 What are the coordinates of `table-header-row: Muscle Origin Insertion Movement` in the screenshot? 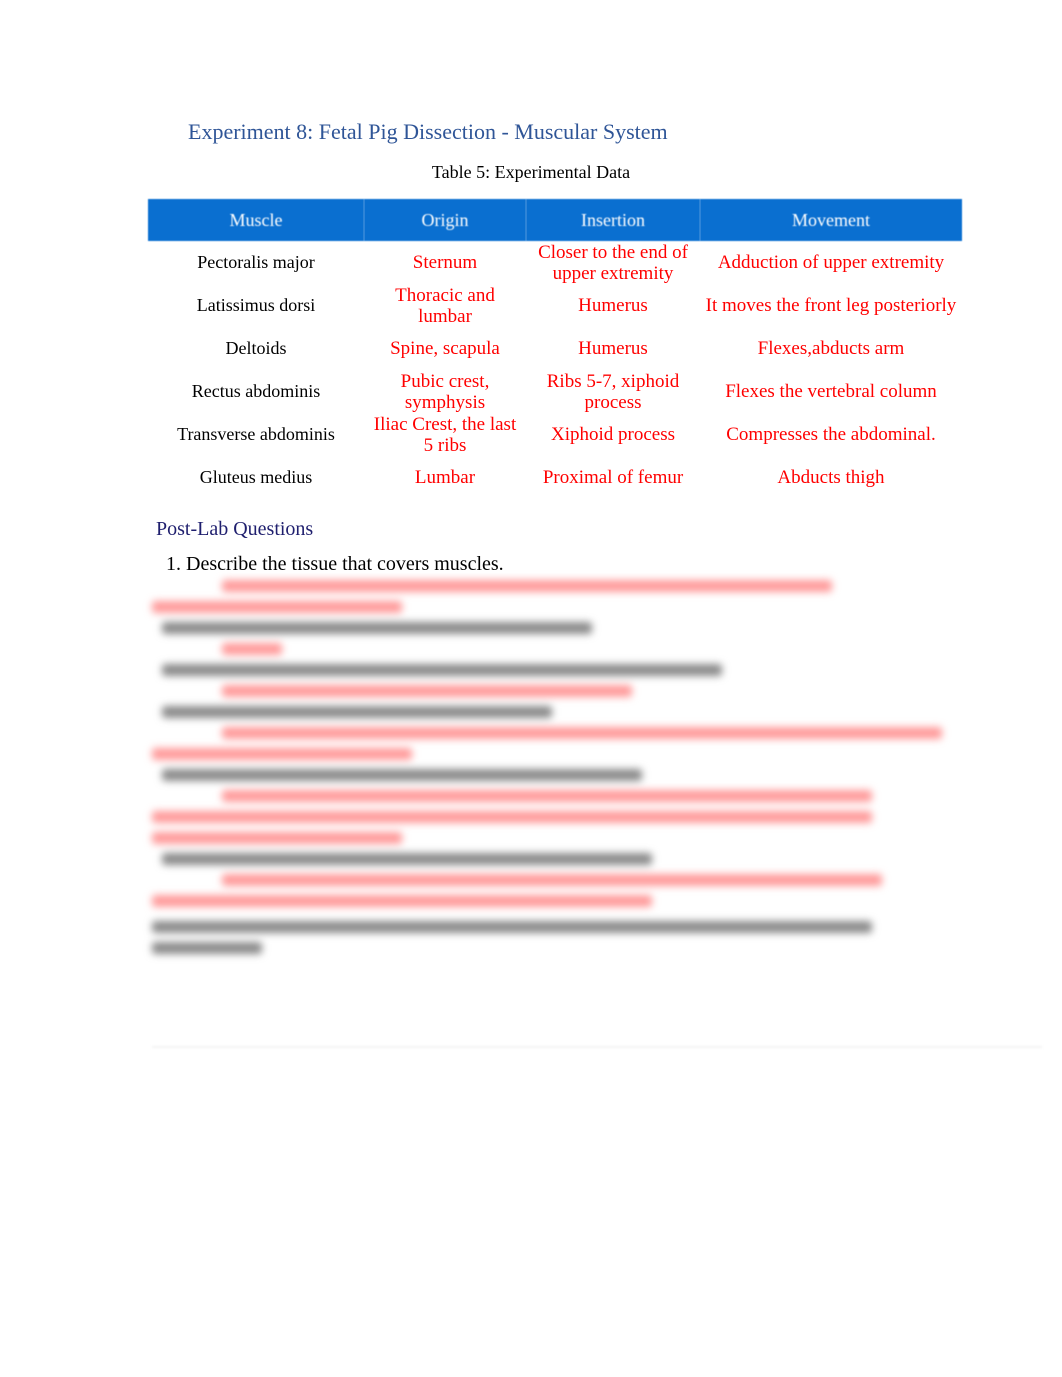 It's located at (555, 220).